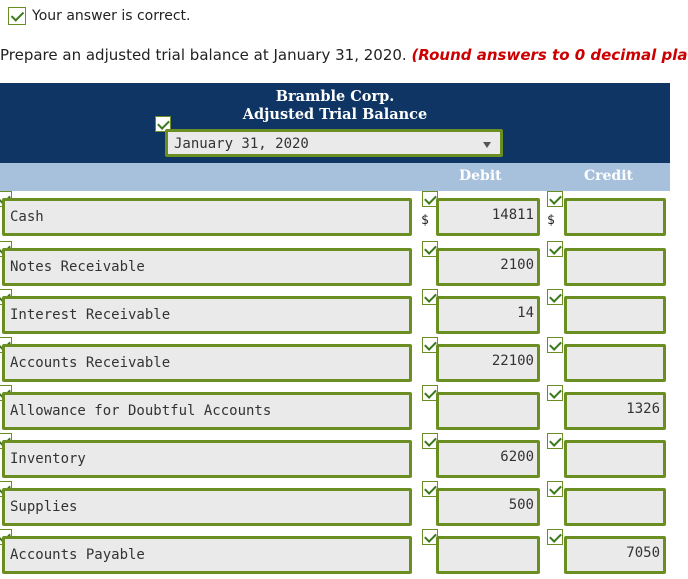  I want to click on credit-dollar-sign: $, so click(551, 220).